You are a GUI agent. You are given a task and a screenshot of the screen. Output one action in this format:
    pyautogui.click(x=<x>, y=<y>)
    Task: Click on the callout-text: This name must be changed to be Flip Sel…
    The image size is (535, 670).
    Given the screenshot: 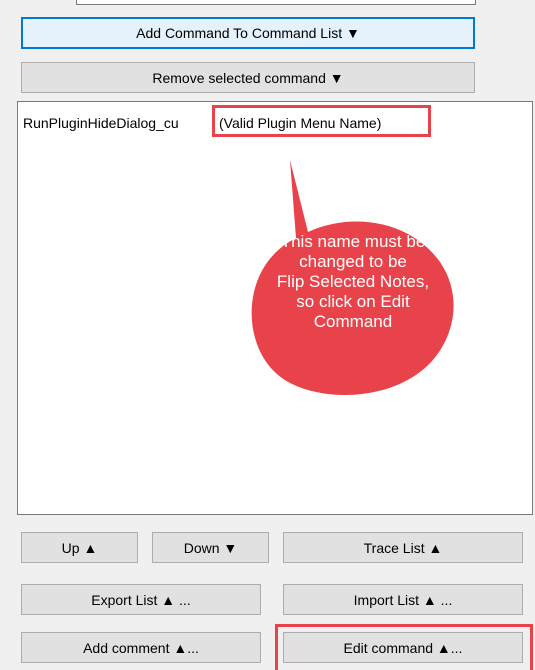 What is the action you would take?
    pyautogui.click(x=353, y=282)
    